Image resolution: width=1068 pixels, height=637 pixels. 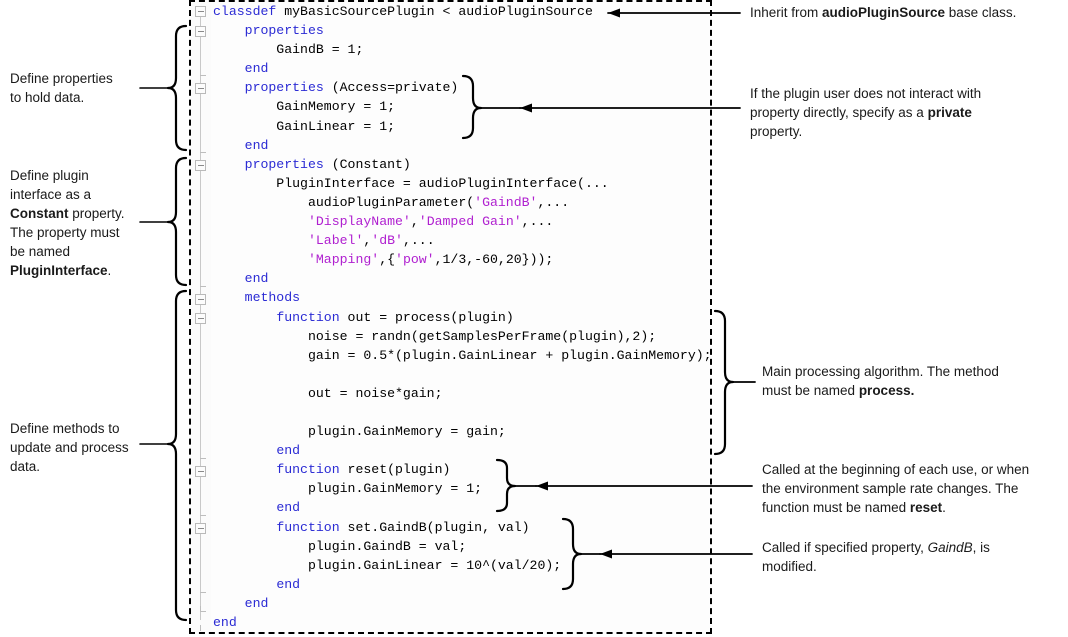 I want to click on code-token: methods, so click(x=272, y=298).